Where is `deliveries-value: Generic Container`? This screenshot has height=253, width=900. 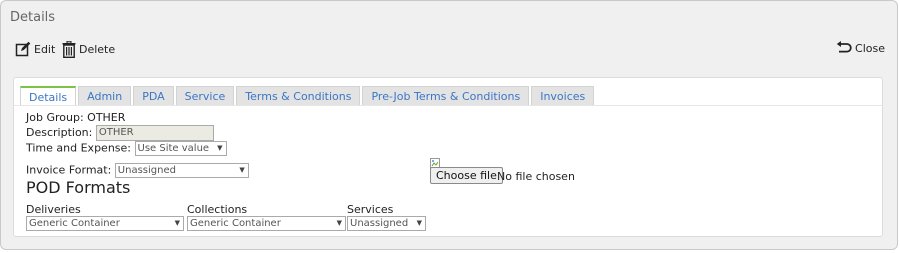
deliveries-value: Generic Container is located at coordinates (74, 223).